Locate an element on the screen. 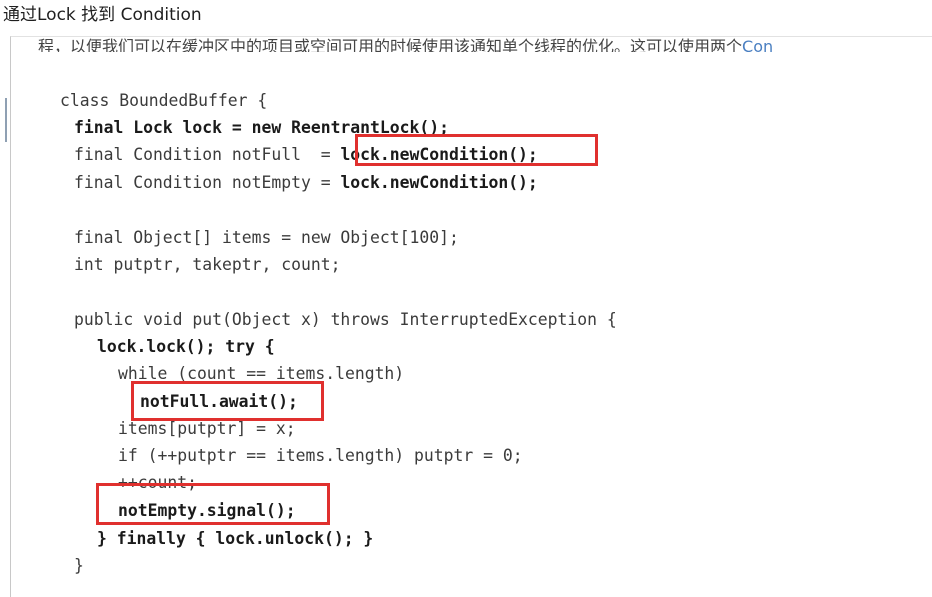  article-heading: 通过Lock 找到 Condition is located at coordinates (102, 15).